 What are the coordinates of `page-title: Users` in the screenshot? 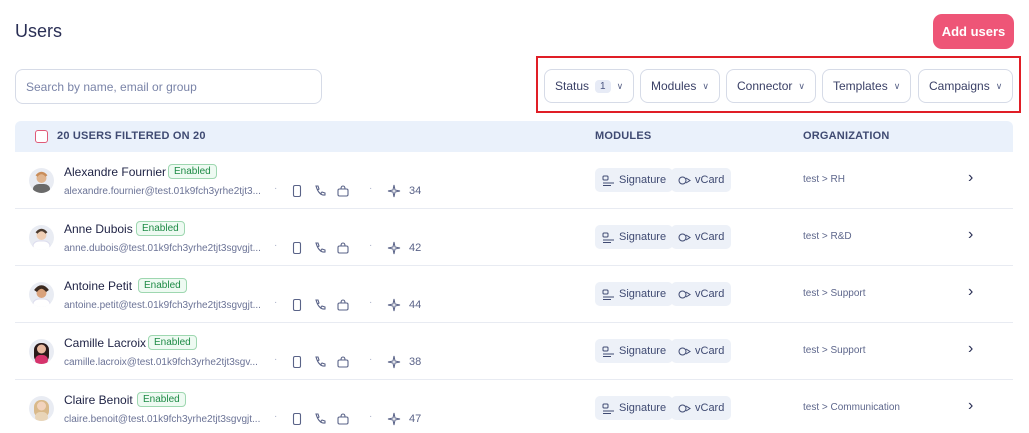 It's located at (39, 31).